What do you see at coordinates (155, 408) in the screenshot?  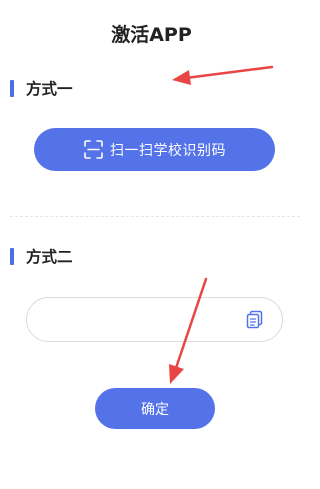 I see `confirm-button: 确定` at bounding box center [155, 408].